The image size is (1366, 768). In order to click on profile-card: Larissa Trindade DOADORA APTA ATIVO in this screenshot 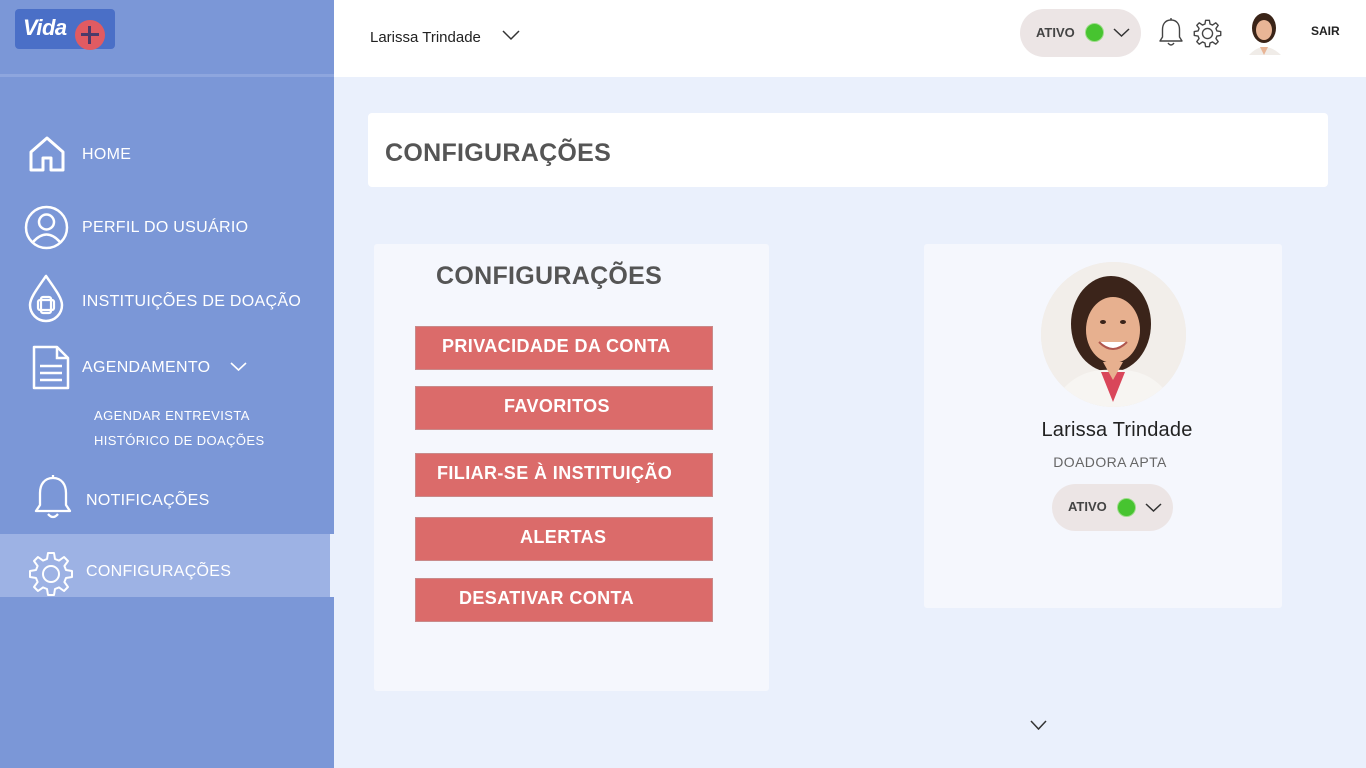, I will do `click(1103, 426)`.